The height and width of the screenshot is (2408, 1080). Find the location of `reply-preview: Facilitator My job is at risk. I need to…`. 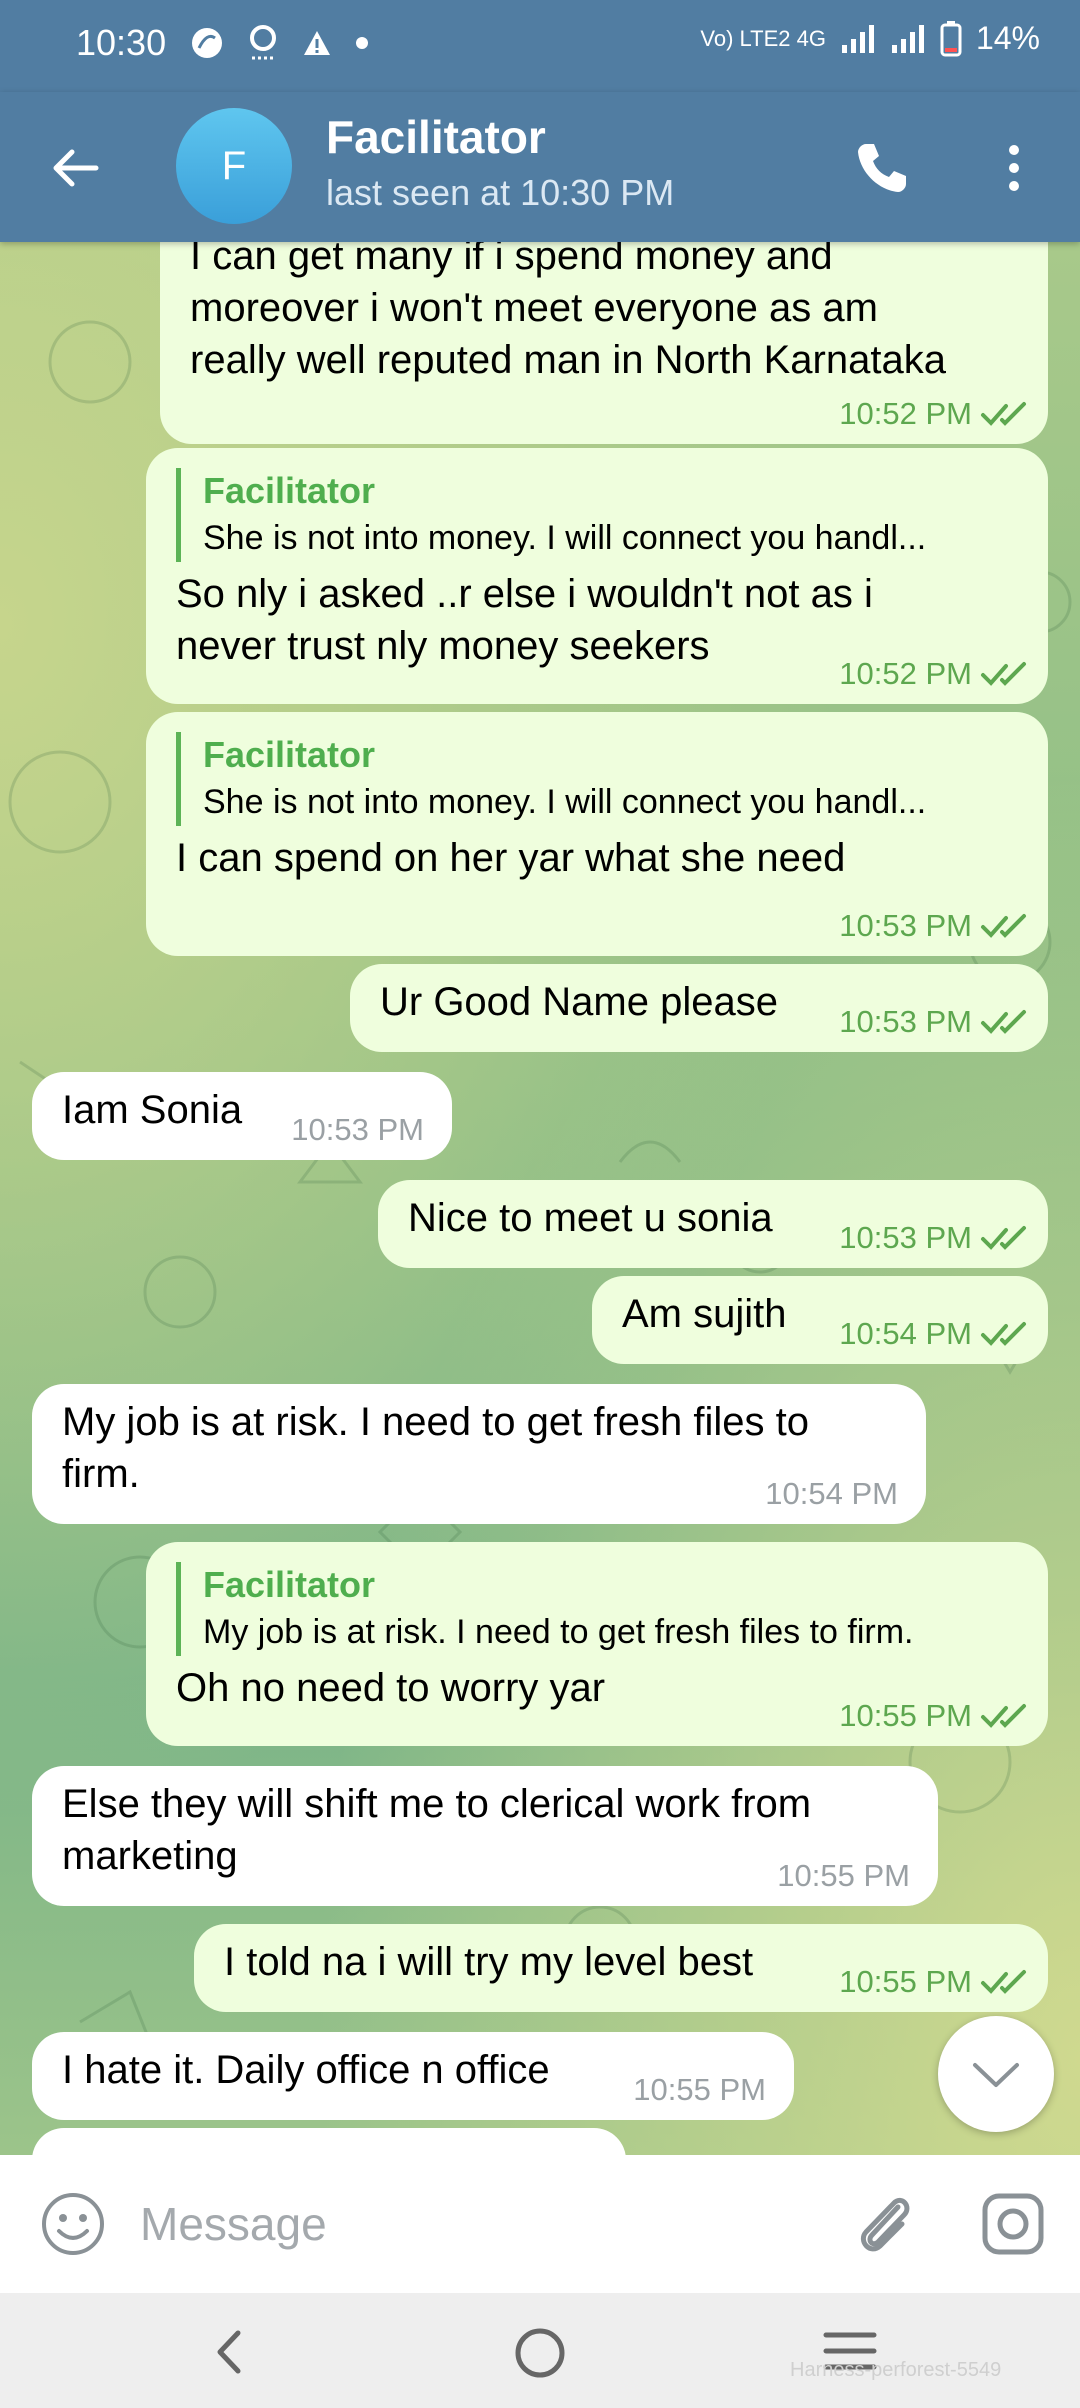

reply-preview: Facilitator My job is at risk. I need to… is located at coordinates (598, 1609).